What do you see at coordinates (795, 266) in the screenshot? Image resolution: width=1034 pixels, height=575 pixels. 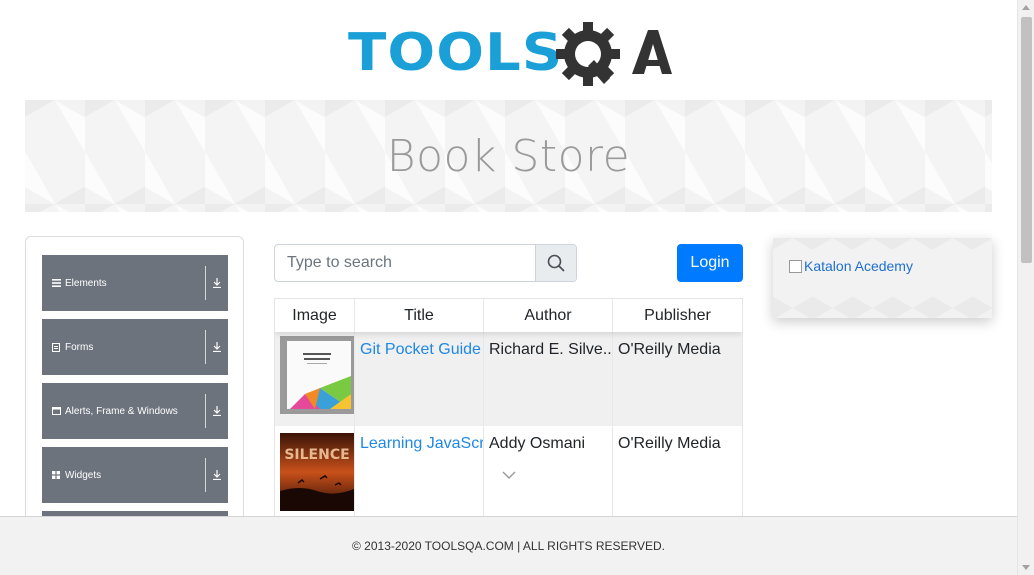 I see `broken-image-icon` at bounding box center [795, 266].